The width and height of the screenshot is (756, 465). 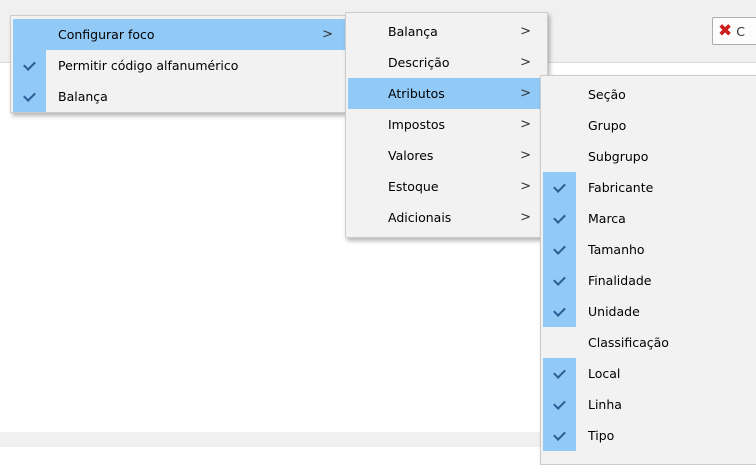 I want to click on menu-item-label: Linha, so click(x=605, y=404).